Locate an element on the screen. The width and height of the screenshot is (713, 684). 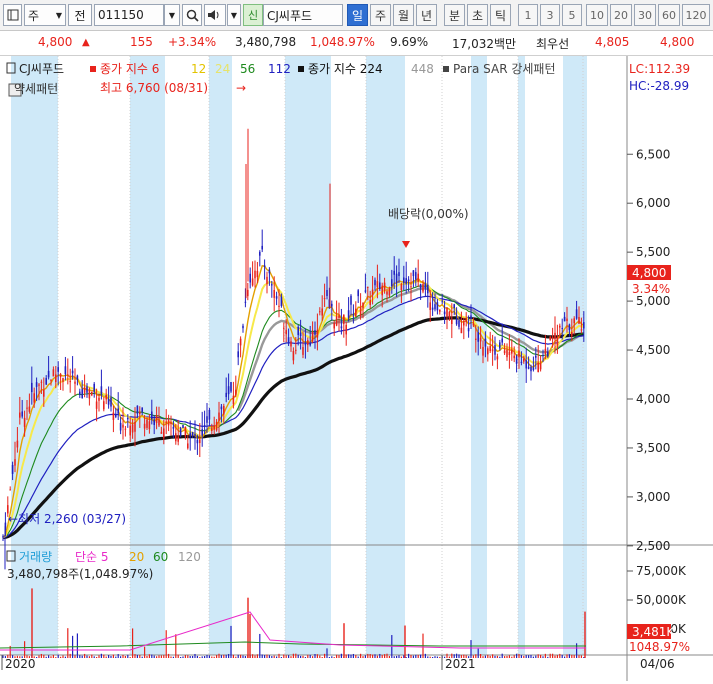
interval-10-button: 10 is located at coordinates (597, 15).